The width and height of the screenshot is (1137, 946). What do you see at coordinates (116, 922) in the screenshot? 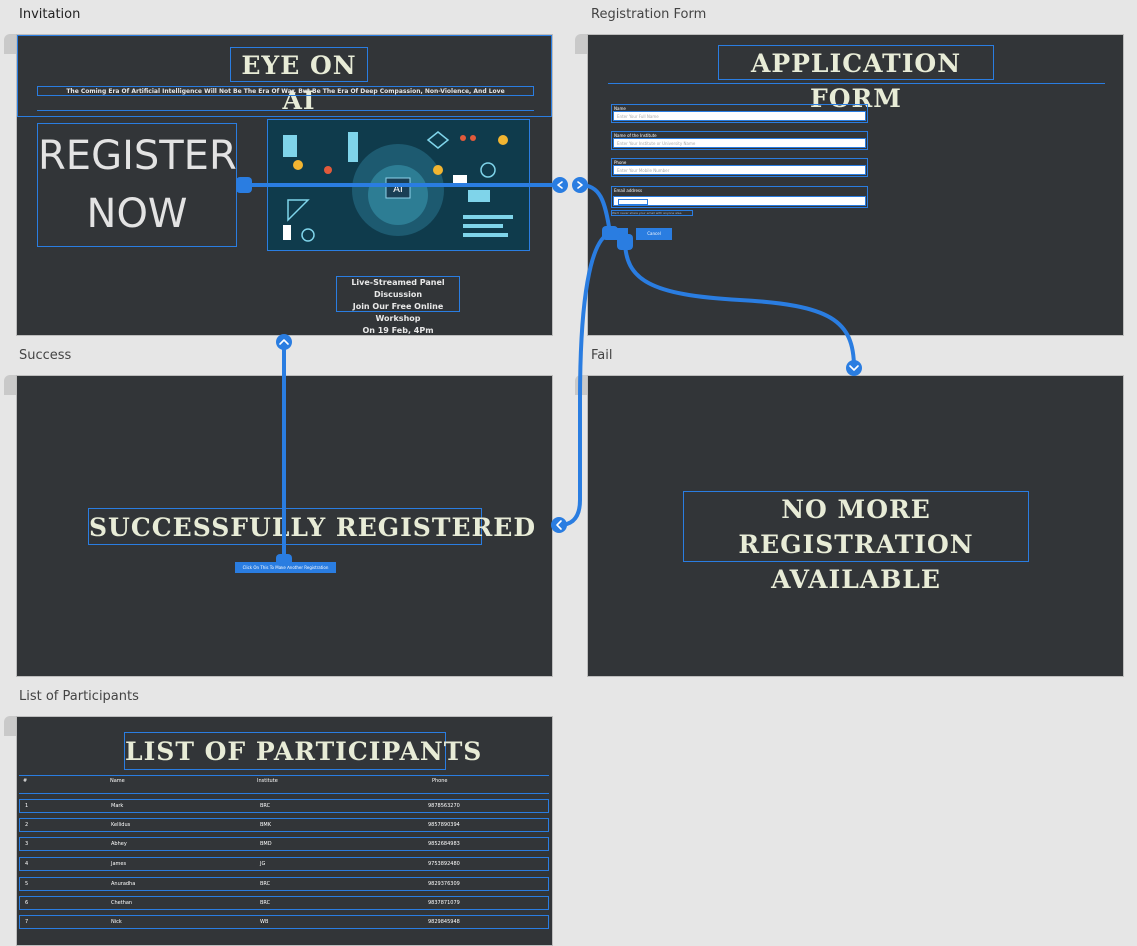
I see `cell-name: Nick` at bounding box center [116, 922].